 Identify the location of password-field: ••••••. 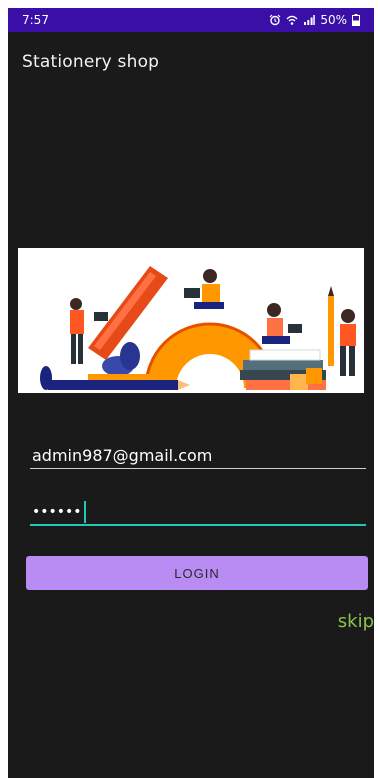
(198, 513).